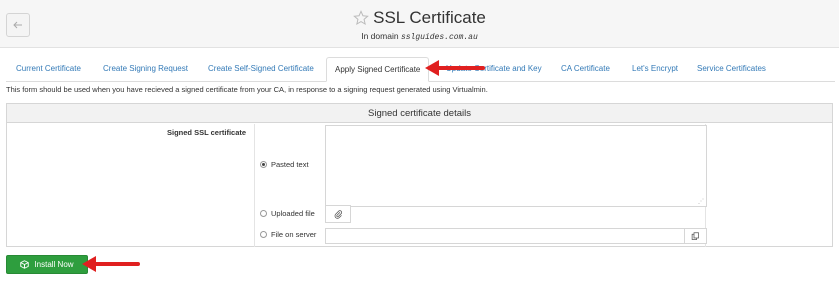 The image size is (839, 284). What do you see at coordinates (263, 234) in the screenshot?
I see `radio-file-on-server` at bounding box center [263, 234].